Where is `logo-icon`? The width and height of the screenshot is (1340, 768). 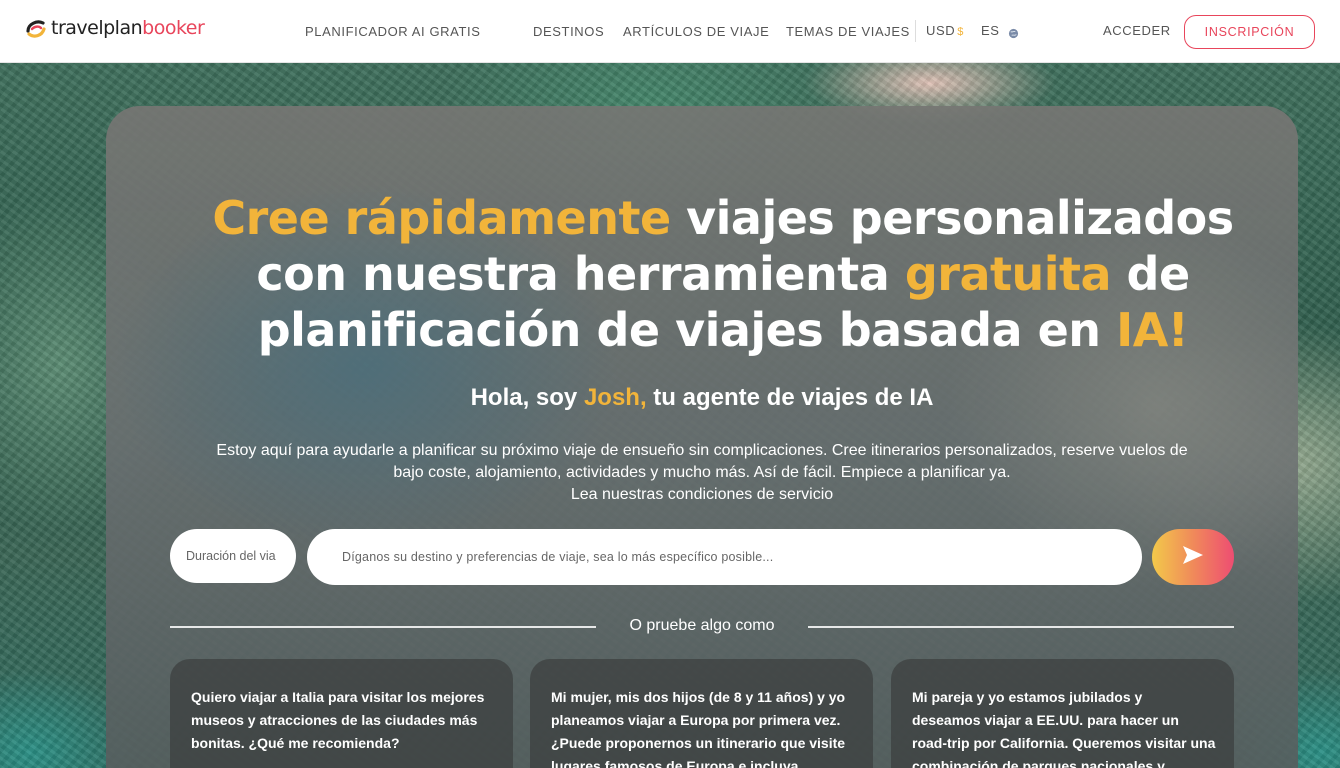 logo-icon is located at coordinates (36, 28).